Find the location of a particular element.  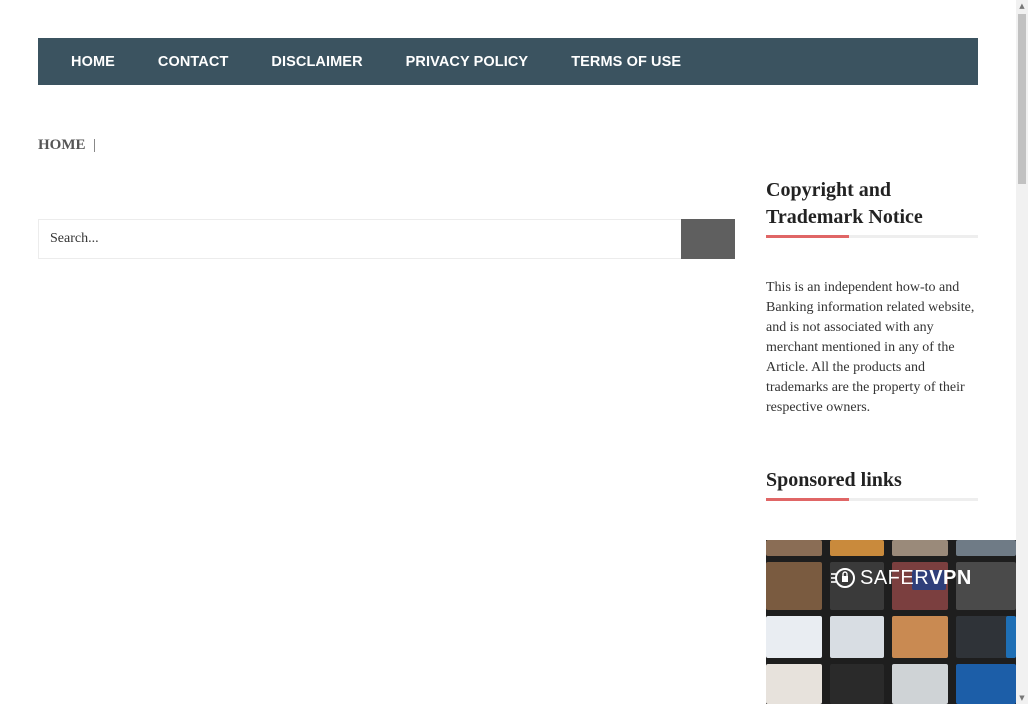

logo-text-bold: VPN is located at coordinates (950, 577).